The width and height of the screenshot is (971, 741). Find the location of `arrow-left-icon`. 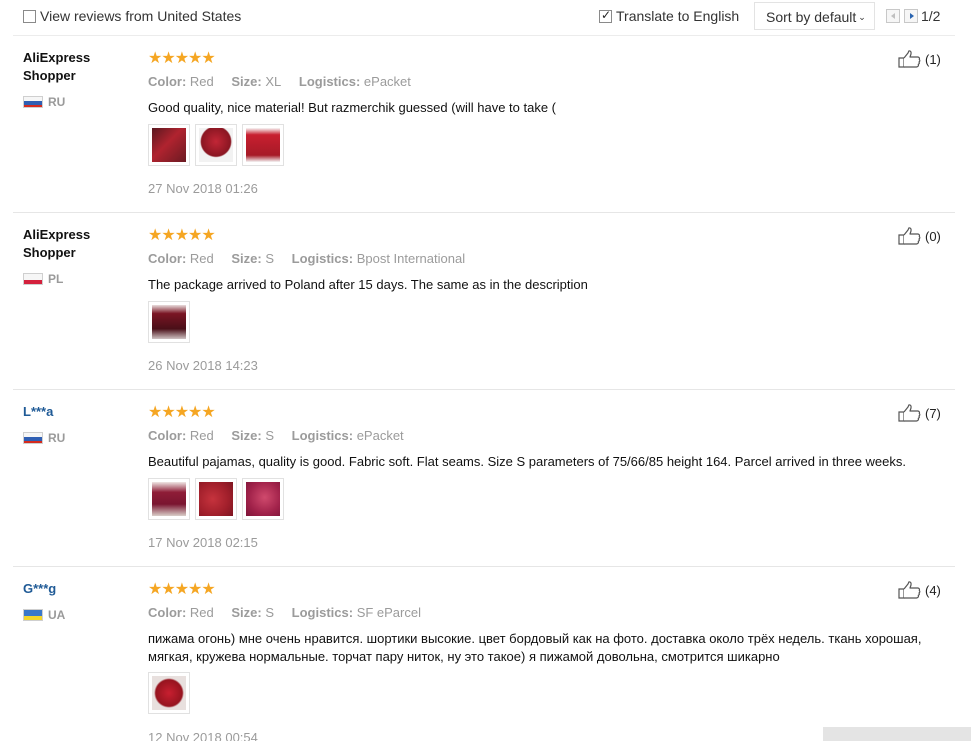

arrow-left-icon is located at coordinates (893, 16).